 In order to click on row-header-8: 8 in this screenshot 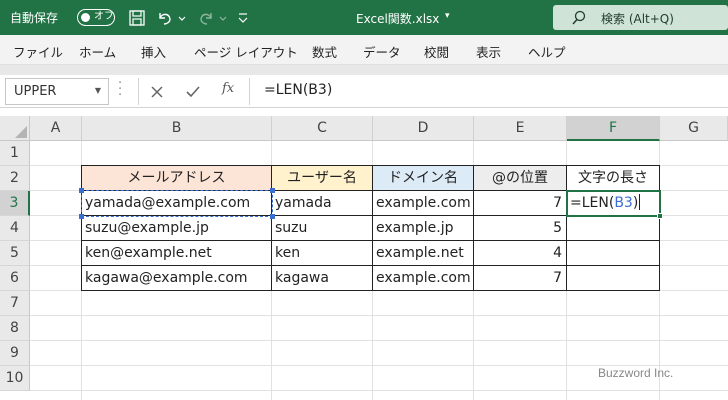, I will do `click(15, 328)`.